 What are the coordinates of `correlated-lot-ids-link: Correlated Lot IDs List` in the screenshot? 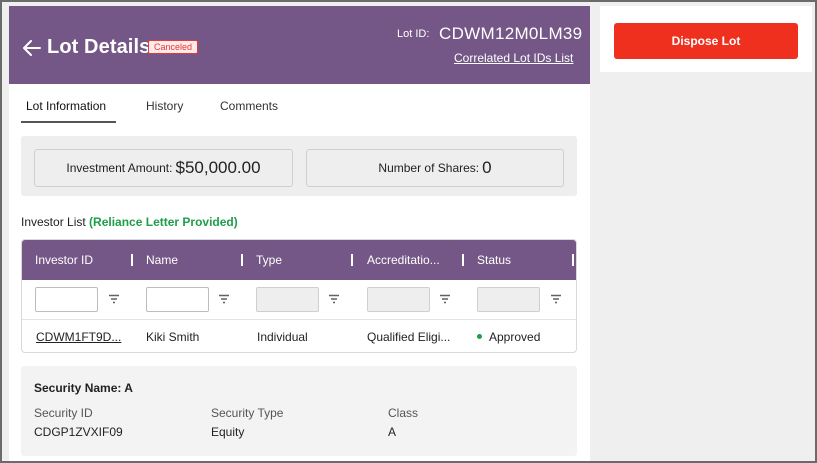 It's located at (513, 58).